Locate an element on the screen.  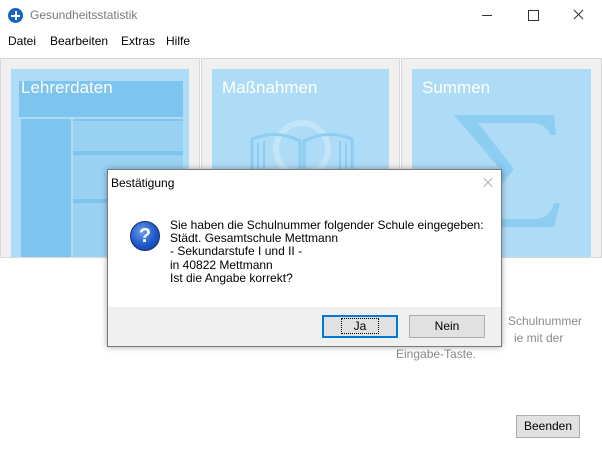
dialog-footer: Ja Nein is located at coordinates (304, 326).